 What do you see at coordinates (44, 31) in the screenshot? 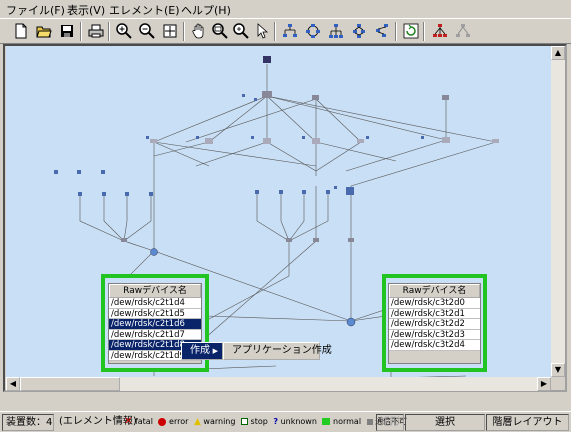
I see `open-icon` at bounding box center [44, 31].